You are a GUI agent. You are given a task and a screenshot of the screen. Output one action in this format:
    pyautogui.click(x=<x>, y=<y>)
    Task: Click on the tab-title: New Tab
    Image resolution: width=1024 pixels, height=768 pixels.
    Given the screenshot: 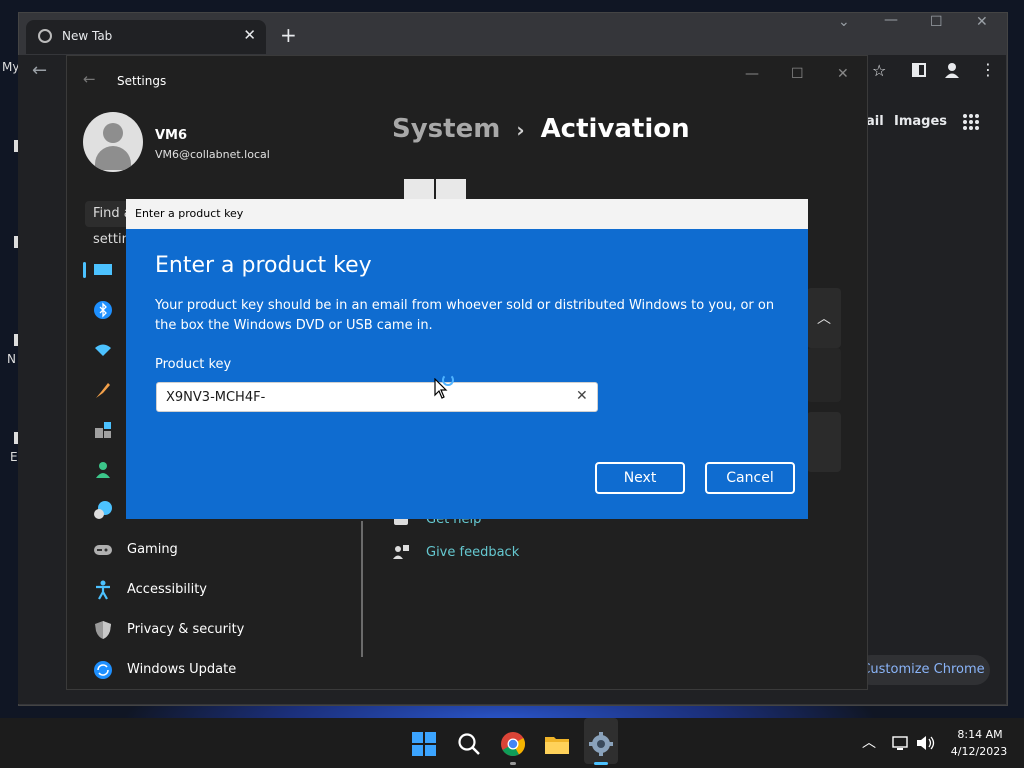 What is the action you would take?
    pyautogui.click(x=87, y=36)
    